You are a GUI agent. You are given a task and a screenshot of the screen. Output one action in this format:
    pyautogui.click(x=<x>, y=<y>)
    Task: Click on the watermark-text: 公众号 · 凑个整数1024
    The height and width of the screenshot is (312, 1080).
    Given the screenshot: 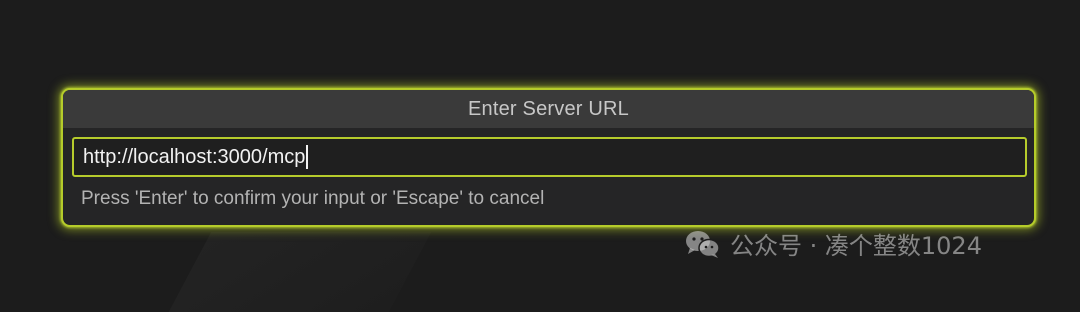 What is the action you would take?
    pyautogui.click(x=856, y=246)
    